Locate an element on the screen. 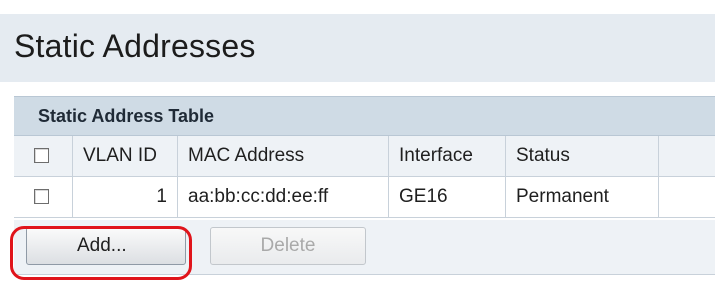 The width and height of the screenshot is (715, 296). table-header-row: VLAN ID MAC Address Interface Status is located at coordinates (364, 156).